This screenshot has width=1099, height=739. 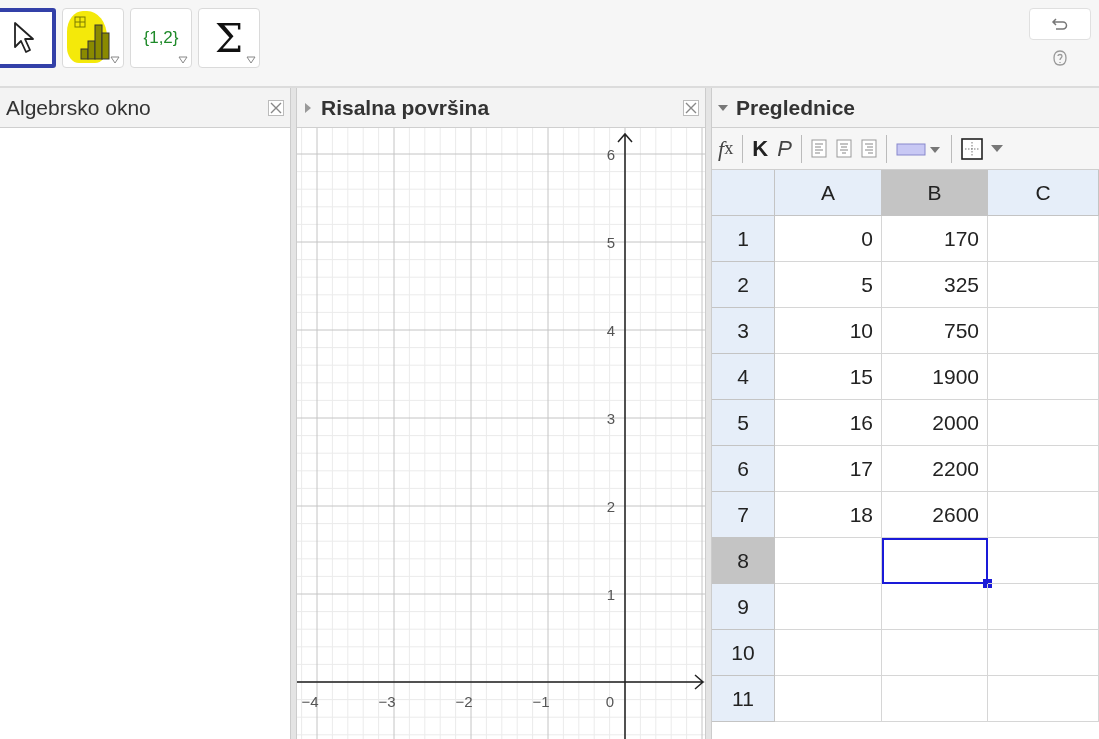 What do you see at coordinates (987, 583) in the screenshot?
I see `fill-handle` at bounding box center [987, 583].